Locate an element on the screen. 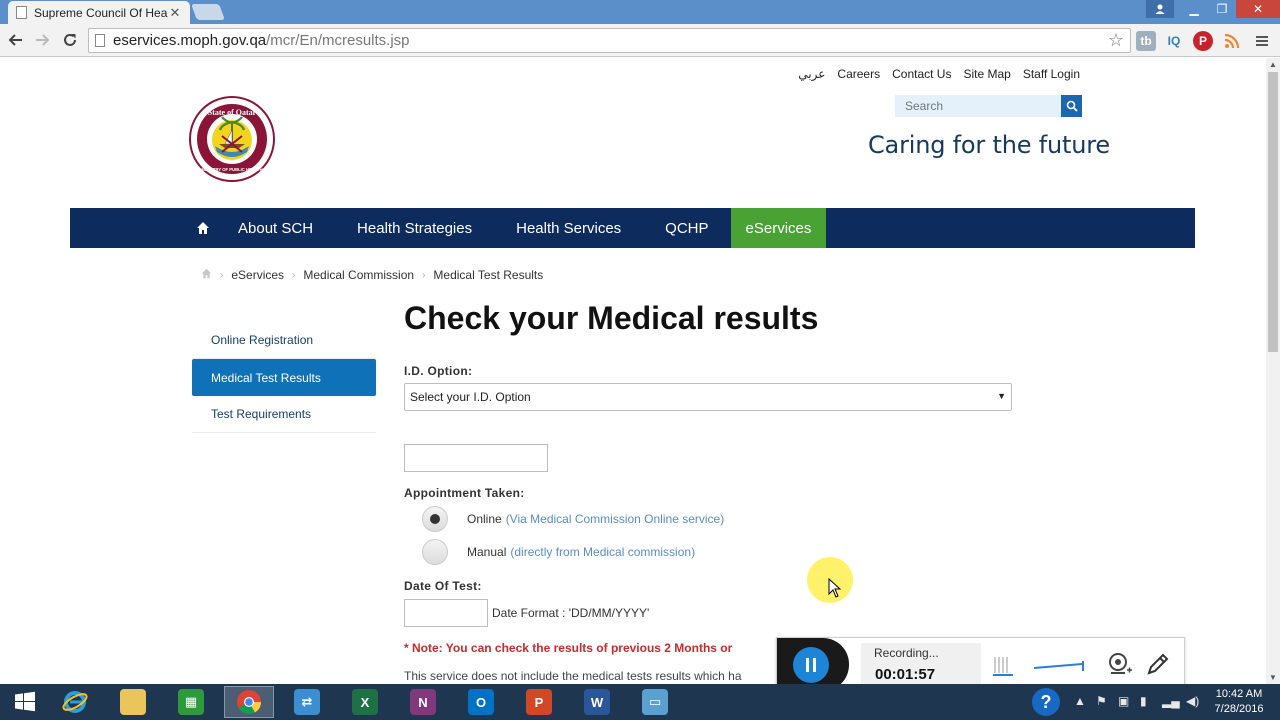 Image resolution: width=1280 pixels, height=720 pixels. nav-about-sch: About SCH is located at coordinates (275, 228).